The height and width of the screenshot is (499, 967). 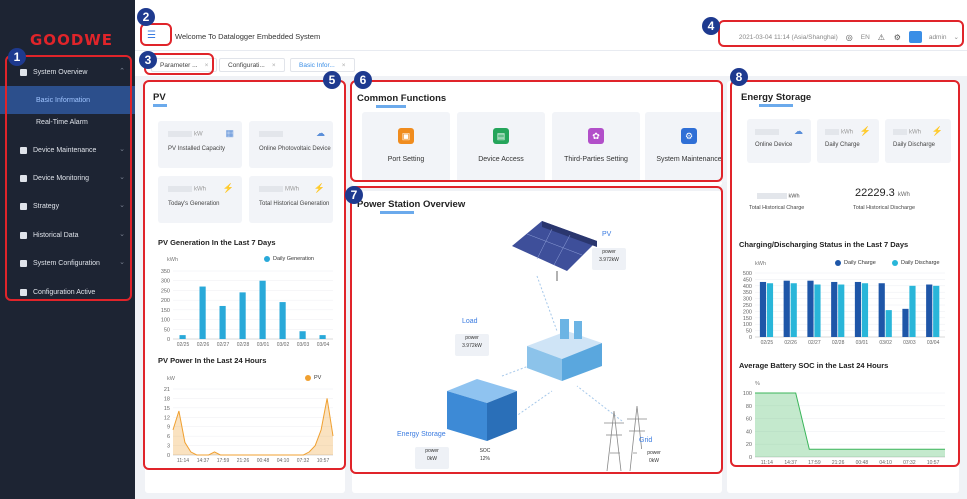 I want to click on callout-4: 4, so click(x=711, y=26).